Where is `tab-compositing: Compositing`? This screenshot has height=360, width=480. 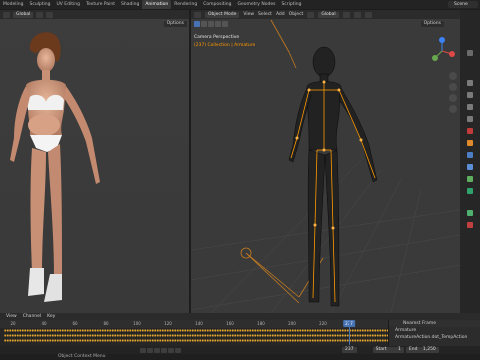 tab-compositing: Compositing is located at coordinates (217, 4).